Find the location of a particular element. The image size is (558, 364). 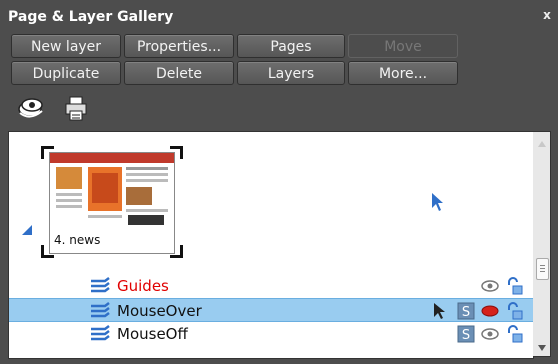

show-all-layers-icon is located at coordinates (31, 108).